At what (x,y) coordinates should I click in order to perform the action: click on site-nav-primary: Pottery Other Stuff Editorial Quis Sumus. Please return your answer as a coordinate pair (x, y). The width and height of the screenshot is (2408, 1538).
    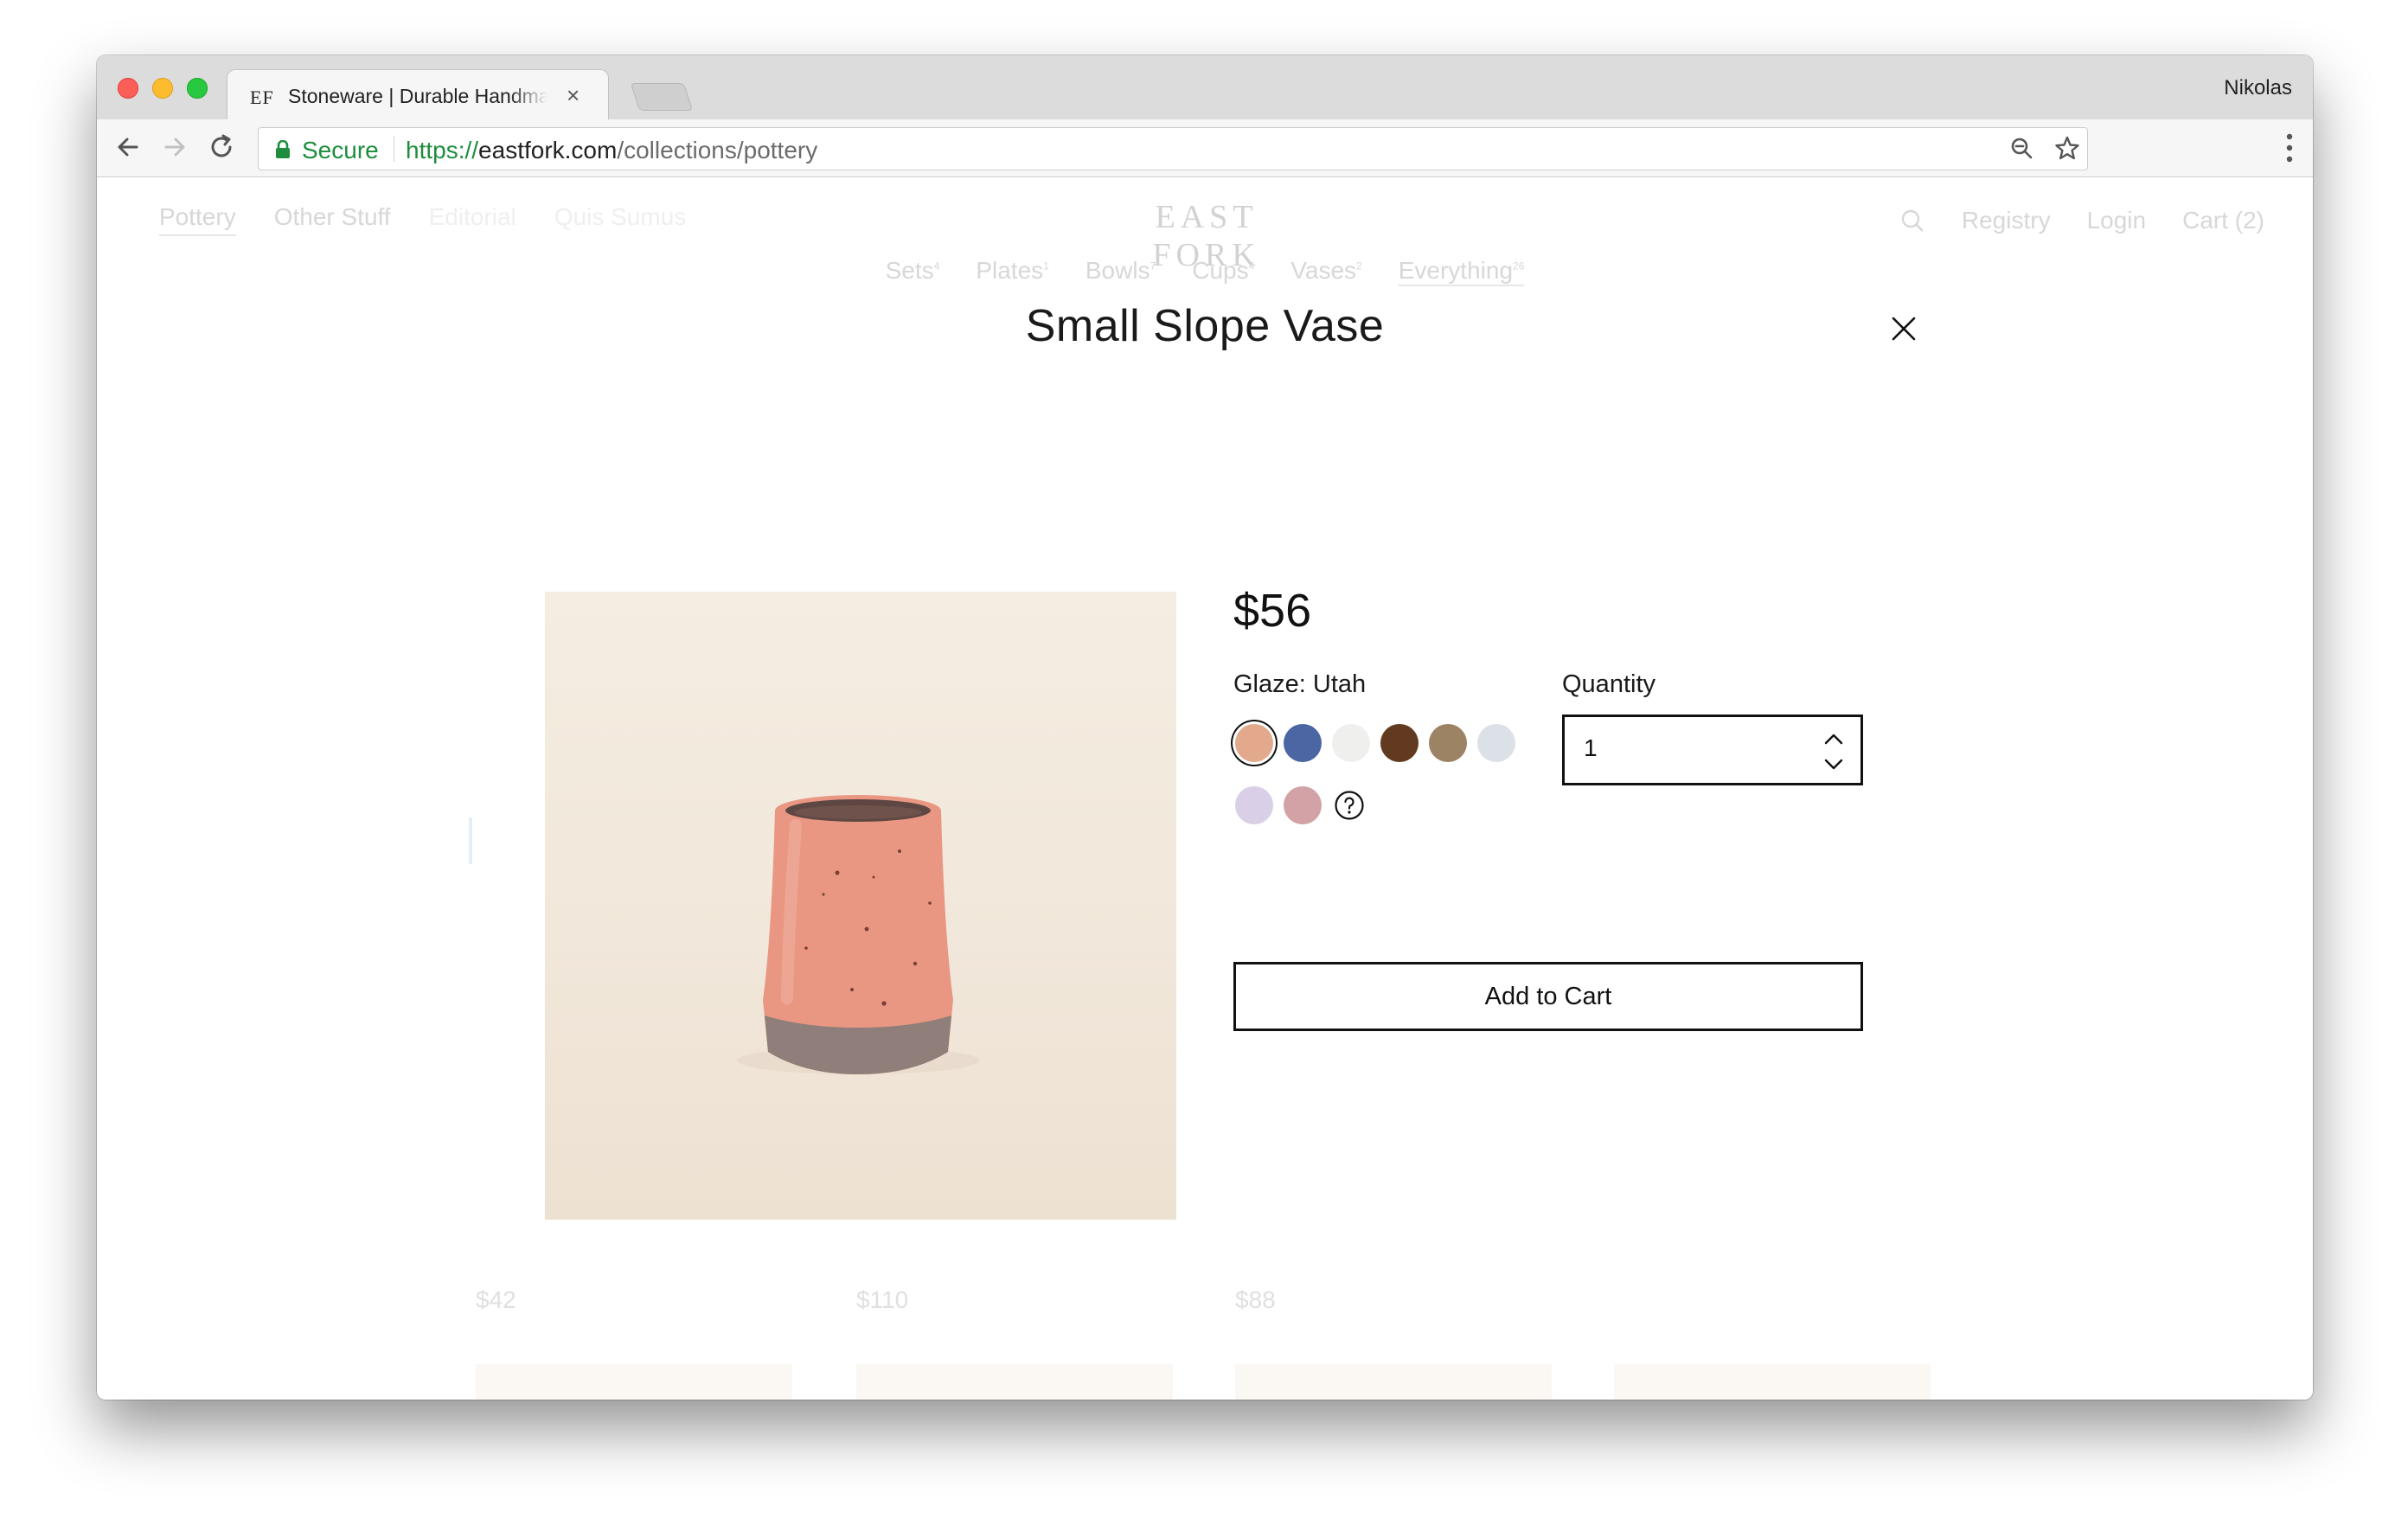
    Looking at the image, I should click on (422, 219).